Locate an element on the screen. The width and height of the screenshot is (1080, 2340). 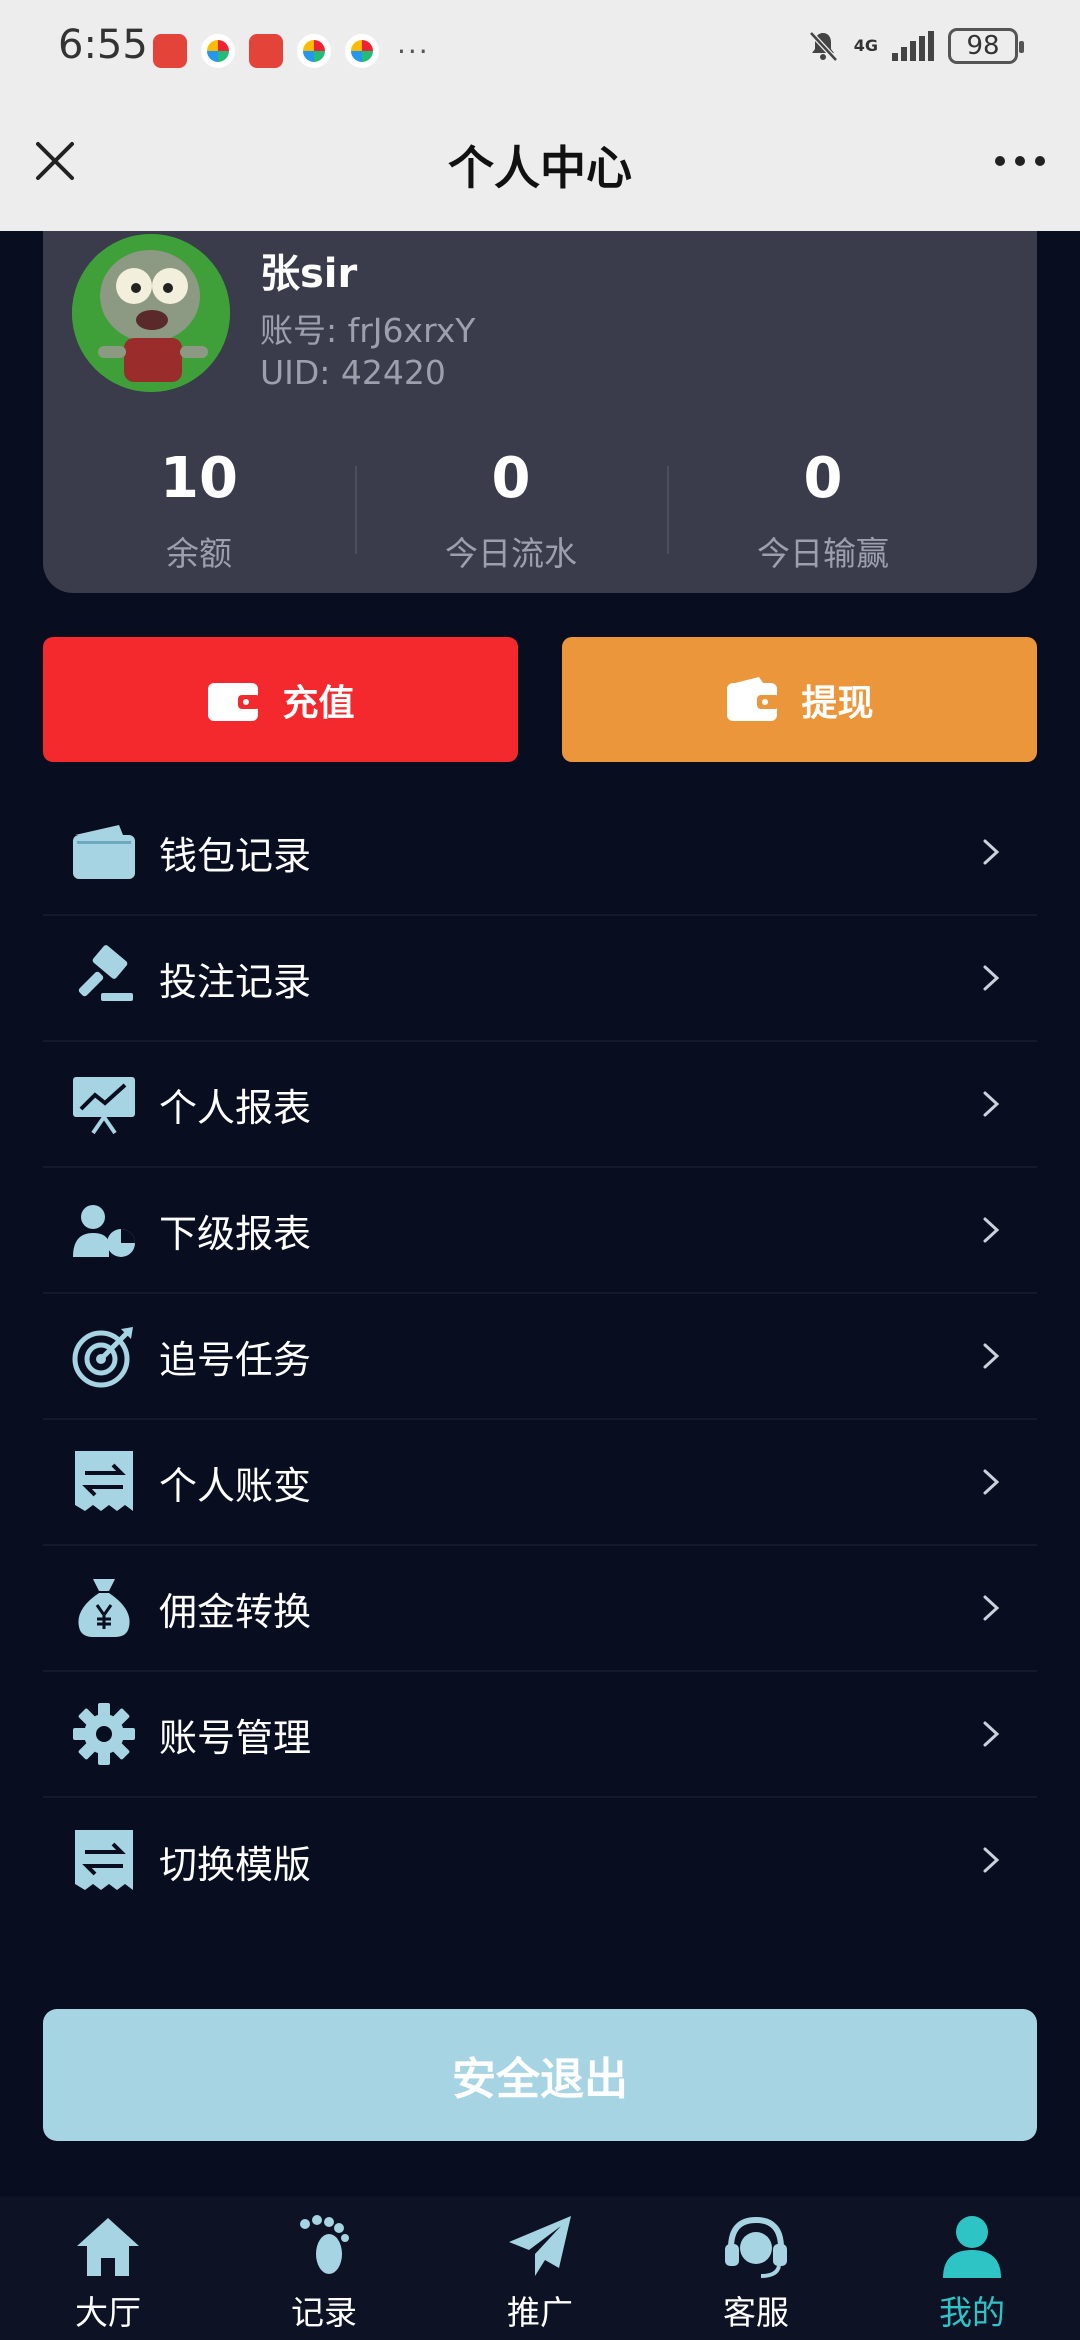
nav-item-lobby: 大厅 is located at coordinates (108, 2268).